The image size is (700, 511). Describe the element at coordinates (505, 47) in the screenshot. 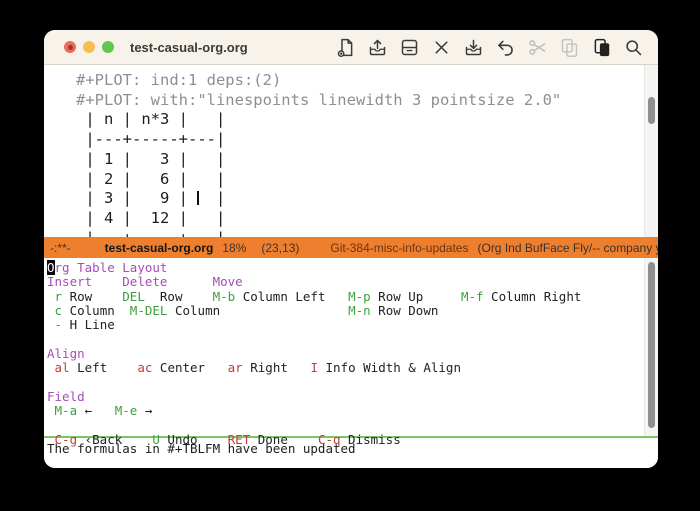

I see `undo-icon` at that location.